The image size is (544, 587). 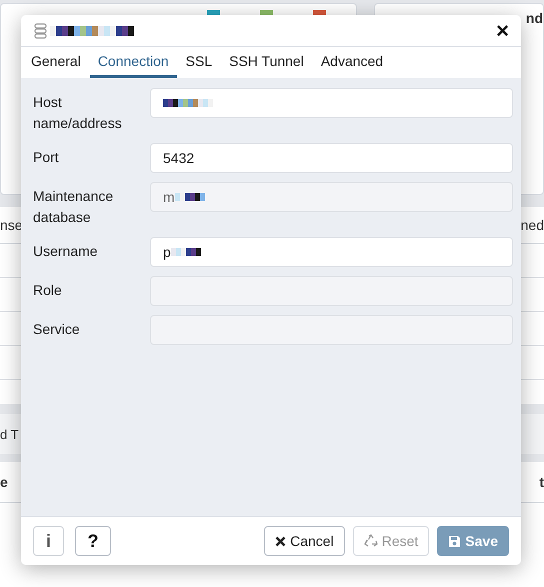 What do you see at coordinates (40, 30) in the screenshot?
I see `server-icon` at bounding box center [40, 30].